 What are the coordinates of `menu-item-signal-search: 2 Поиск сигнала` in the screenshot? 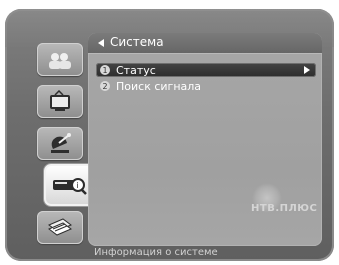 It's located at (206, 86).